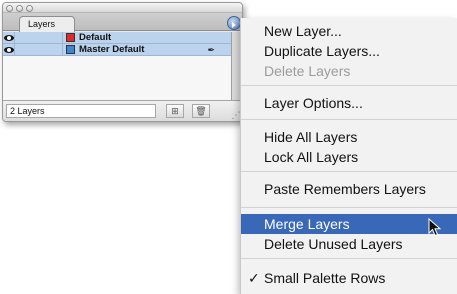 The height and width of the screenshot is (294, 457). What do you see at coordinates (349, 137) in the screenshot?
I see `menu-item-hide-all-layers: Hide All Layers` at bounding box center [349, 137].